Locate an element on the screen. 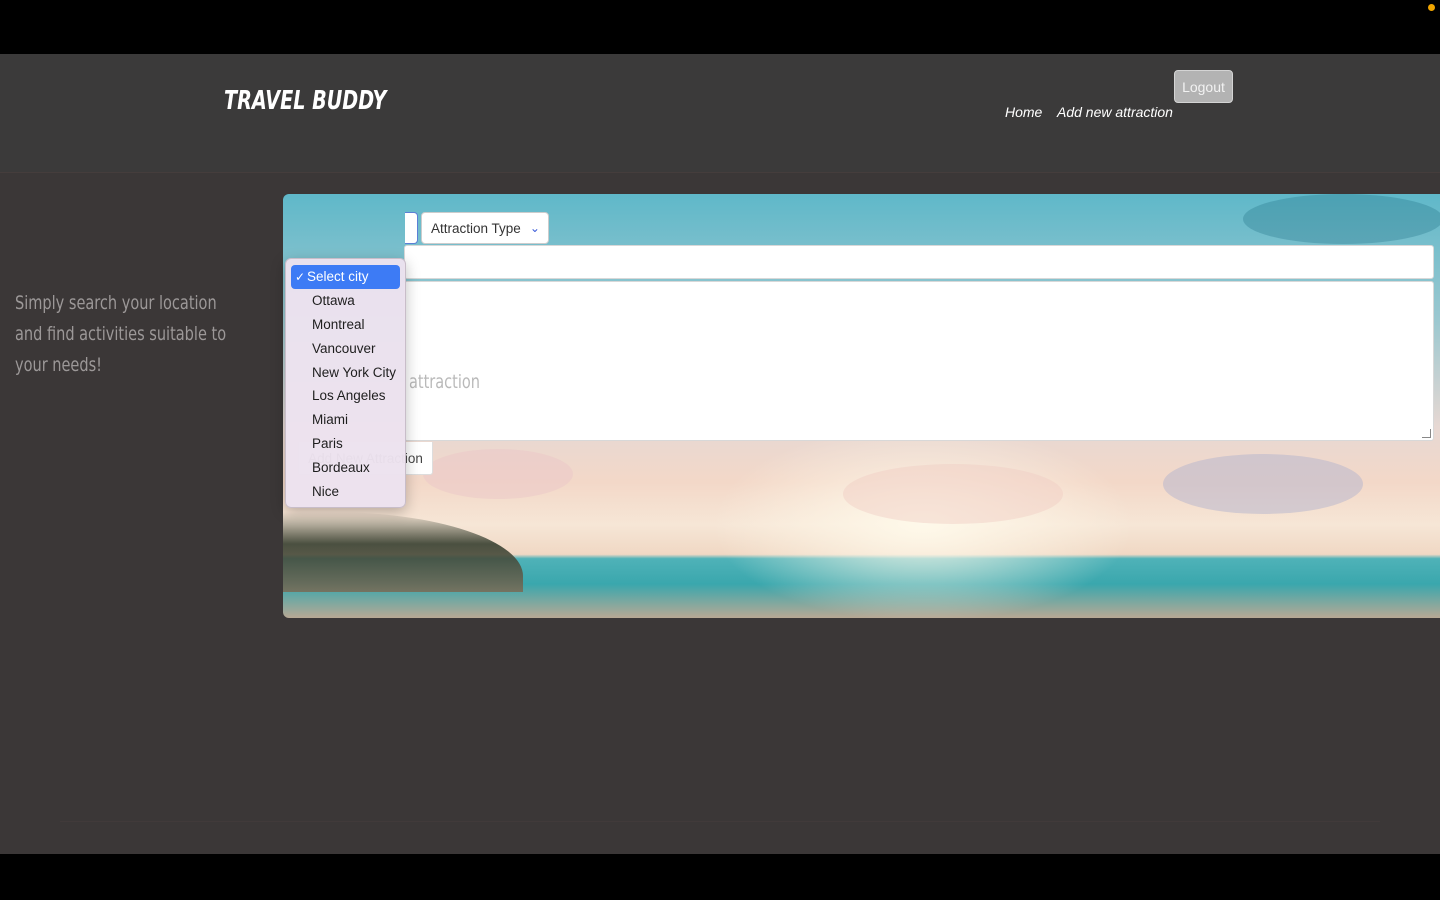  logout-button: Logout is located at coordinates (1203, 86).